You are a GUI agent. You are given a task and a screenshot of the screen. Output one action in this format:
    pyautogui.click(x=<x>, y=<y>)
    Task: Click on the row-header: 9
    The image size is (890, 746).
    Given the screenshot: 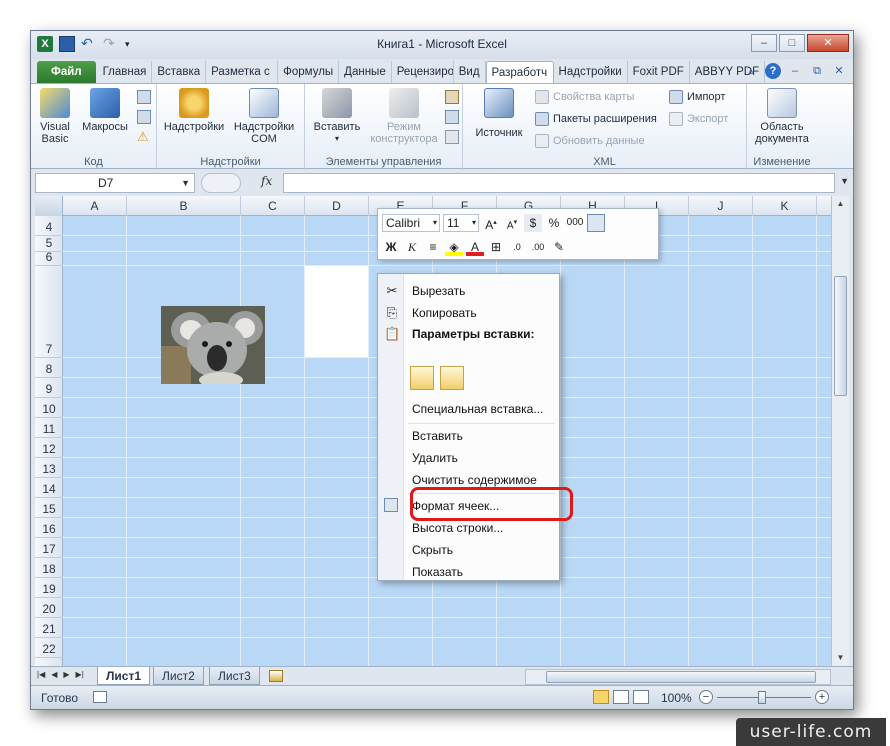 What is the action you would take?
    pyautogui.click(x=49, y=388)
    